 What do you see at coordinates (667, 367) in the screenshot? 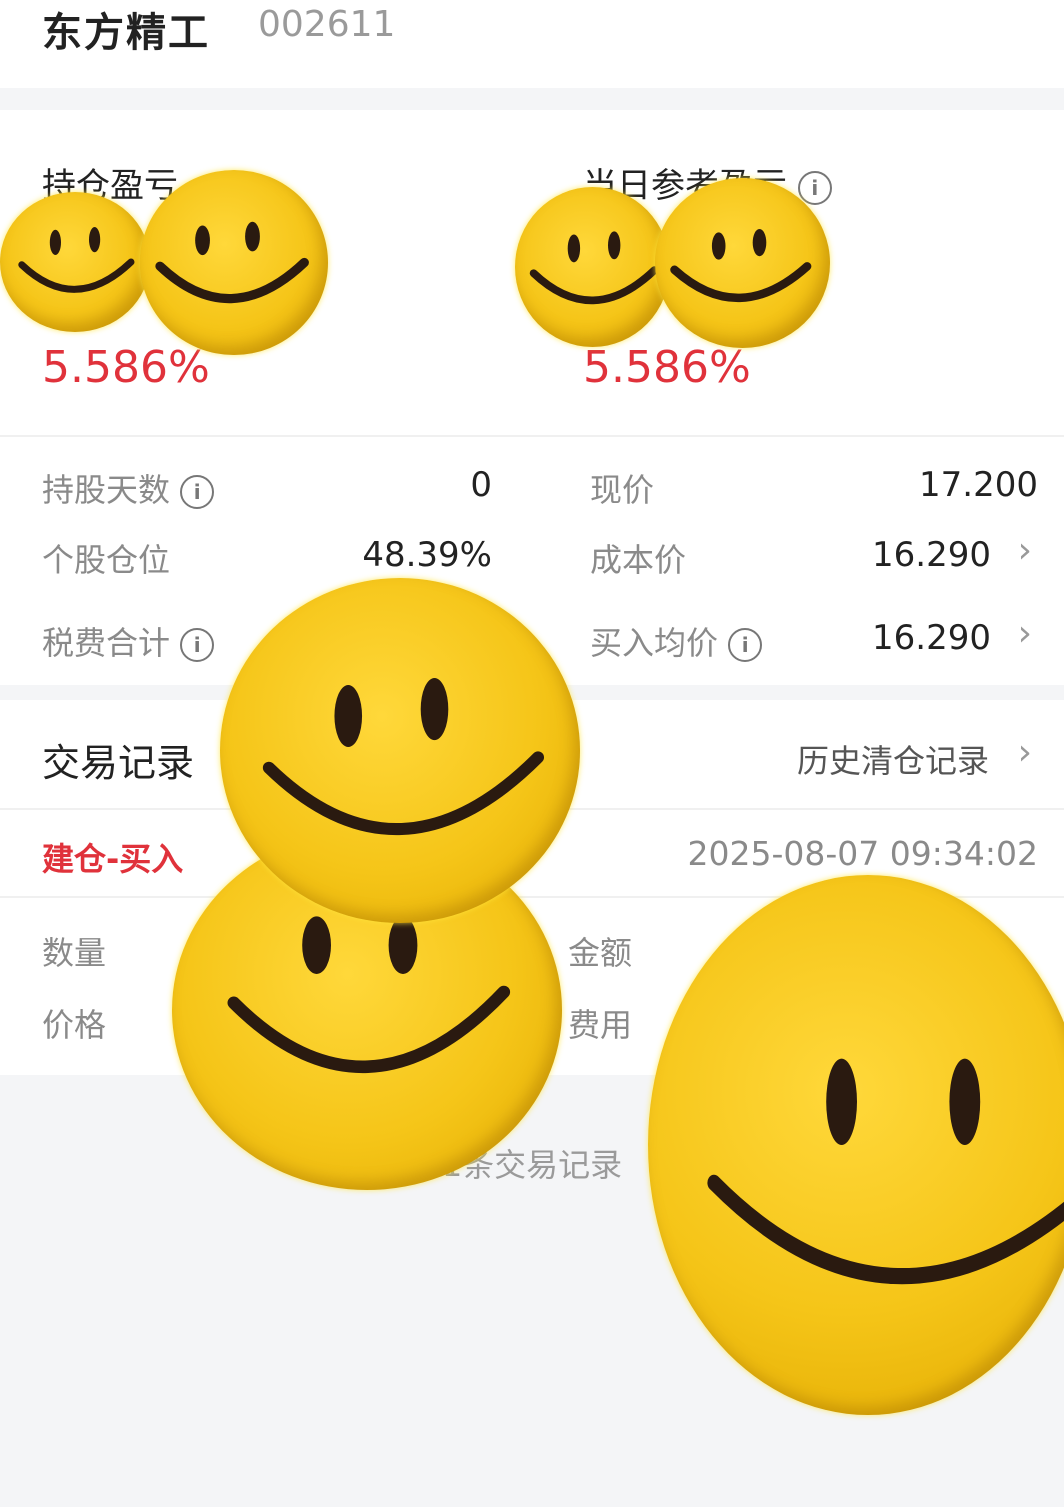
I see `daily-profit-pct: 5.586%` at bounding box center [667, 367].